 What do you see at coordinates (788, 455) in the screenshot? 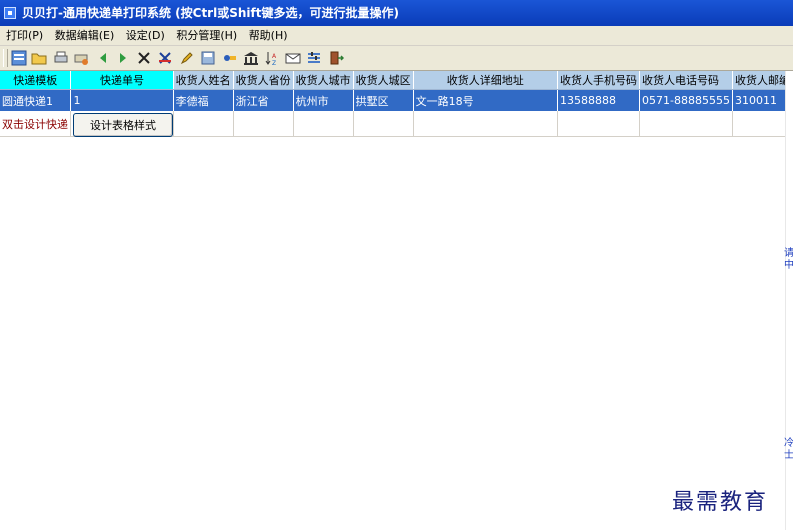
I see `edge-fragment: 士` at bounding box center [788, 455].